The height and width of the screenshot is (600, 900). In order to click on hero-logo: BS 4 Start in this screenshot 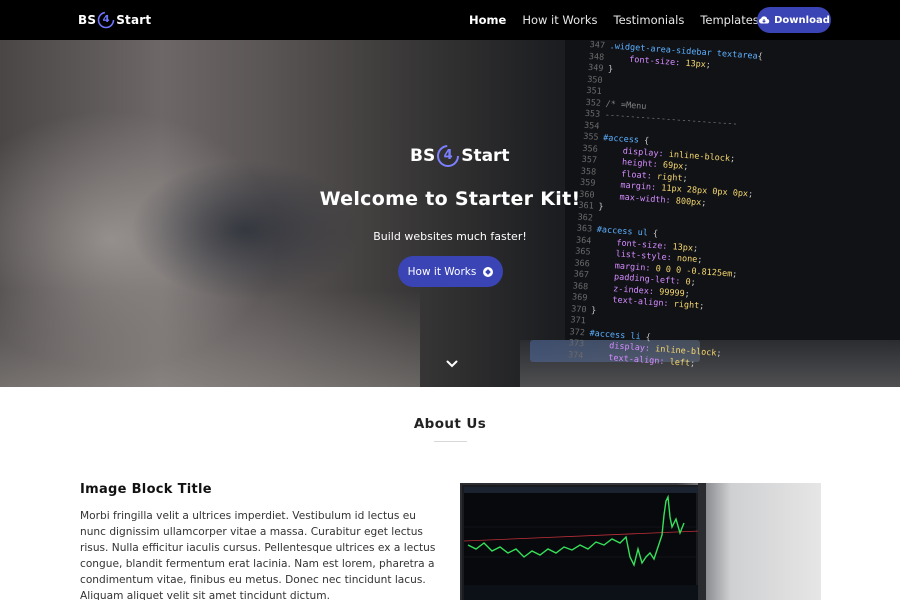, I will do `click(460, 156)`.